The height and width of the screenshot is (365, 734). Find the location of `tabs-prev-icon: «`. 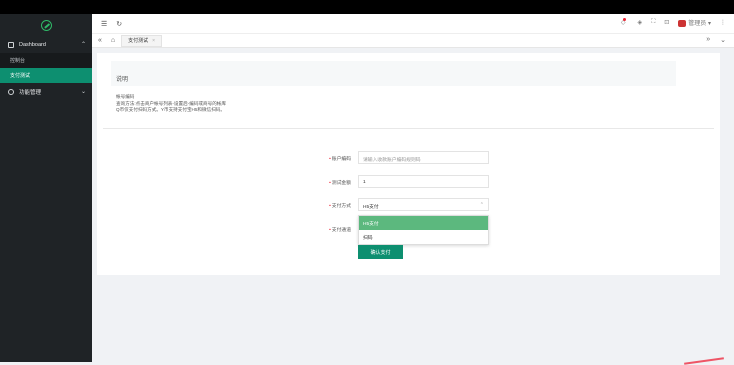

tabs-prev-icon: « is located at coordinates (100, 40).